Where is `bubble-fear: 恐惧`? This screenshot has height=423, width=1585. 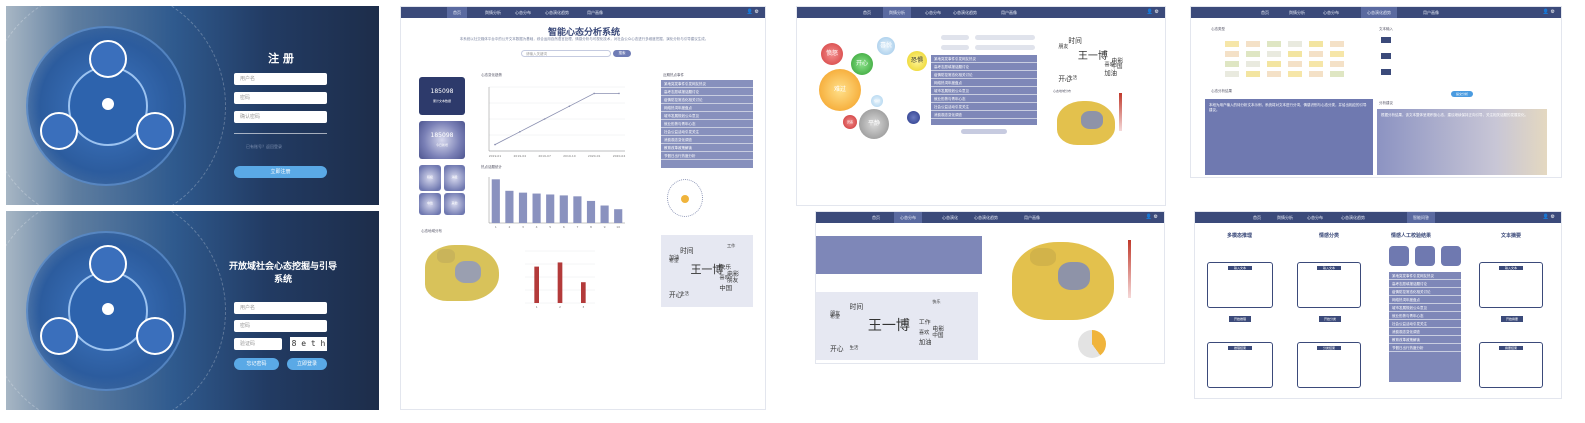 bubble-fear: 恐惧 is located at coordinates (917, 61).